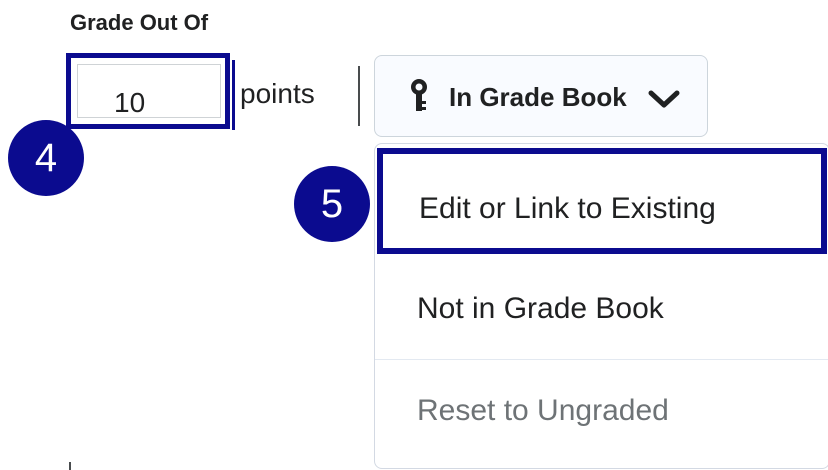 Image resolution: width=828 pixels, height=470 pixels. Describe the element at coordinates (567, 208) in the screenshot. I see `menu-item-label: Edit or Link to Existing` at that location.